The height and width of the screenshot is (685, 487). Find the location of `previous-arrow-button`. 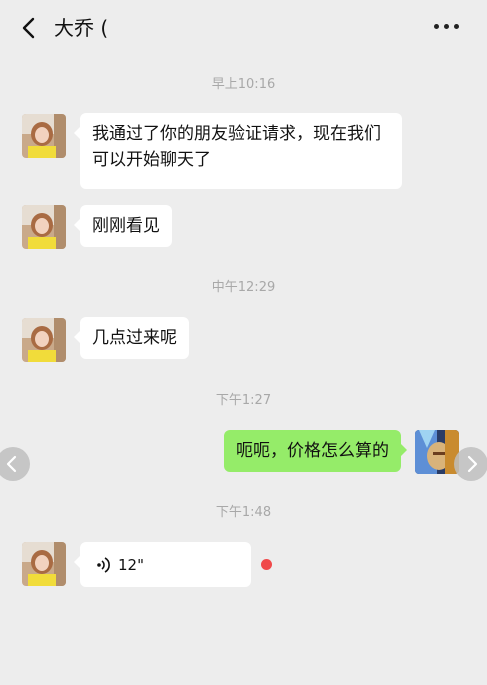

previous-arrow-button is located at coordinates (15, 464).